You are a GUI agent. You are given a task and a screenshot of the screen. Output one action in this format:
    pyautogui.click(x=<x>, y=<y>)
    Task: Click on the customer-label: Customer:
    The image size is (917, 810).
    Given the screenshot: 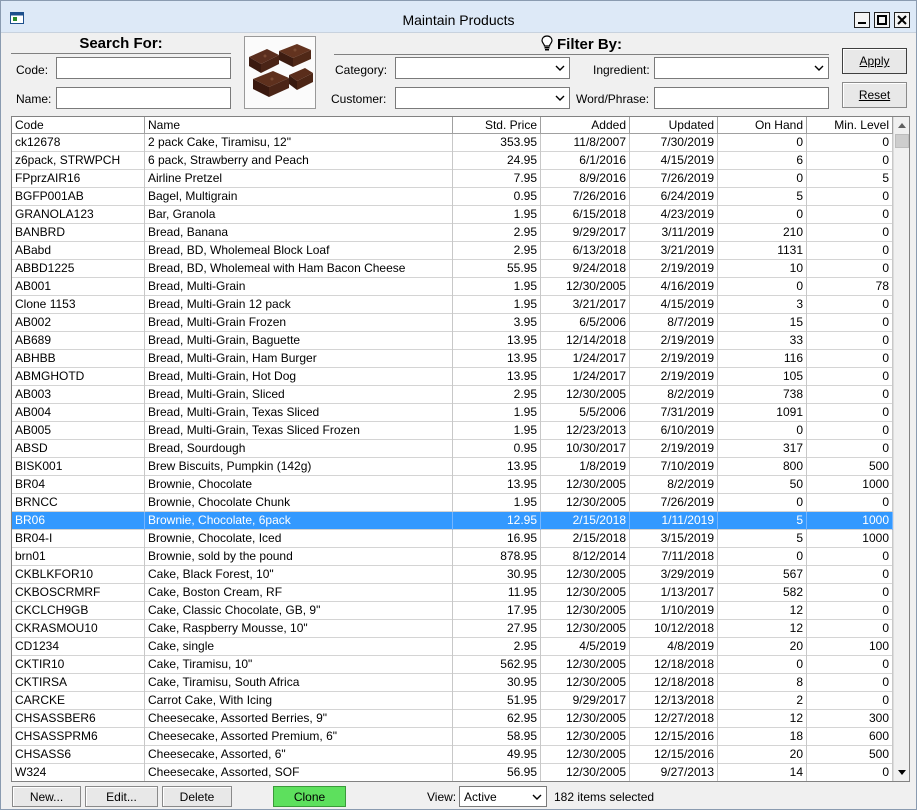 What is the action you would take?
    pyautogui.click(x=359, y=99)
    